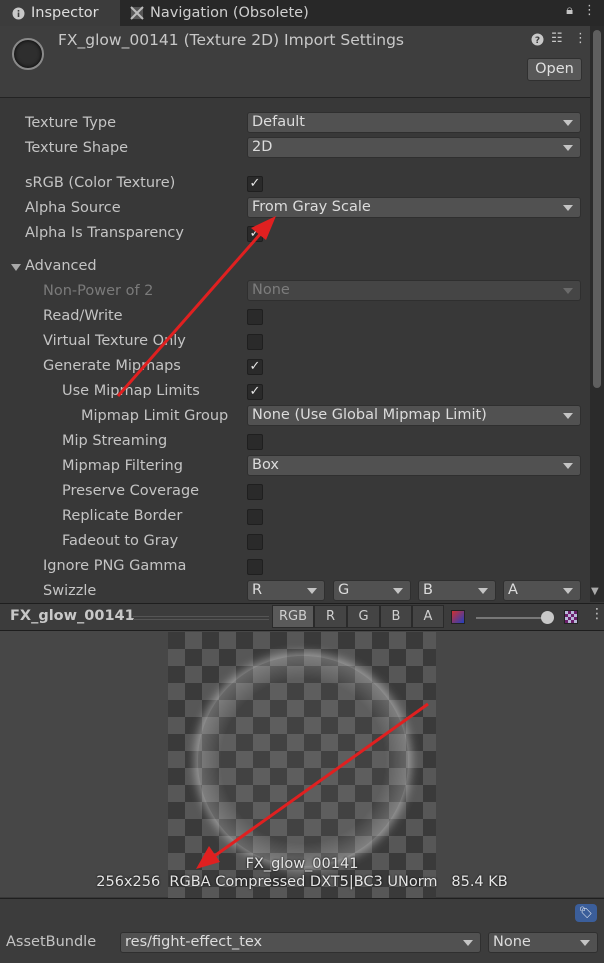 Image resolution: width=604 pixels, height=963 pixels. I want to click on virtual-texture-only-label: Virtual Texture Only, so click(114, 341).